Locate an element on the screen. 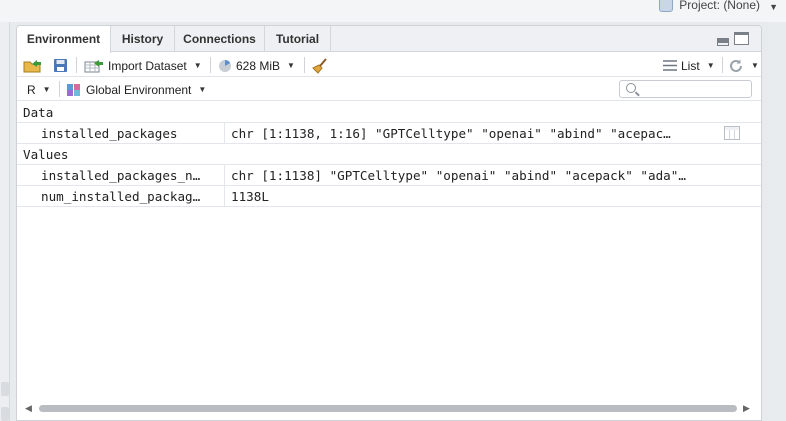 Image resolution: width=786 pixels, height=421 pixels. environment-toolbar: Import Dataset ▼ 628 MiB ▼ List ▼ ▼ is located at coordinates (389, 65).